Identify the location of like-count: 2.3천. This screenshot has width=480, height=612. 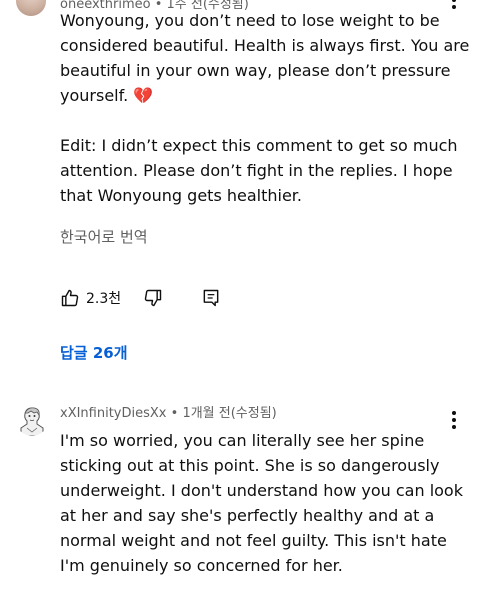
(104, 299).